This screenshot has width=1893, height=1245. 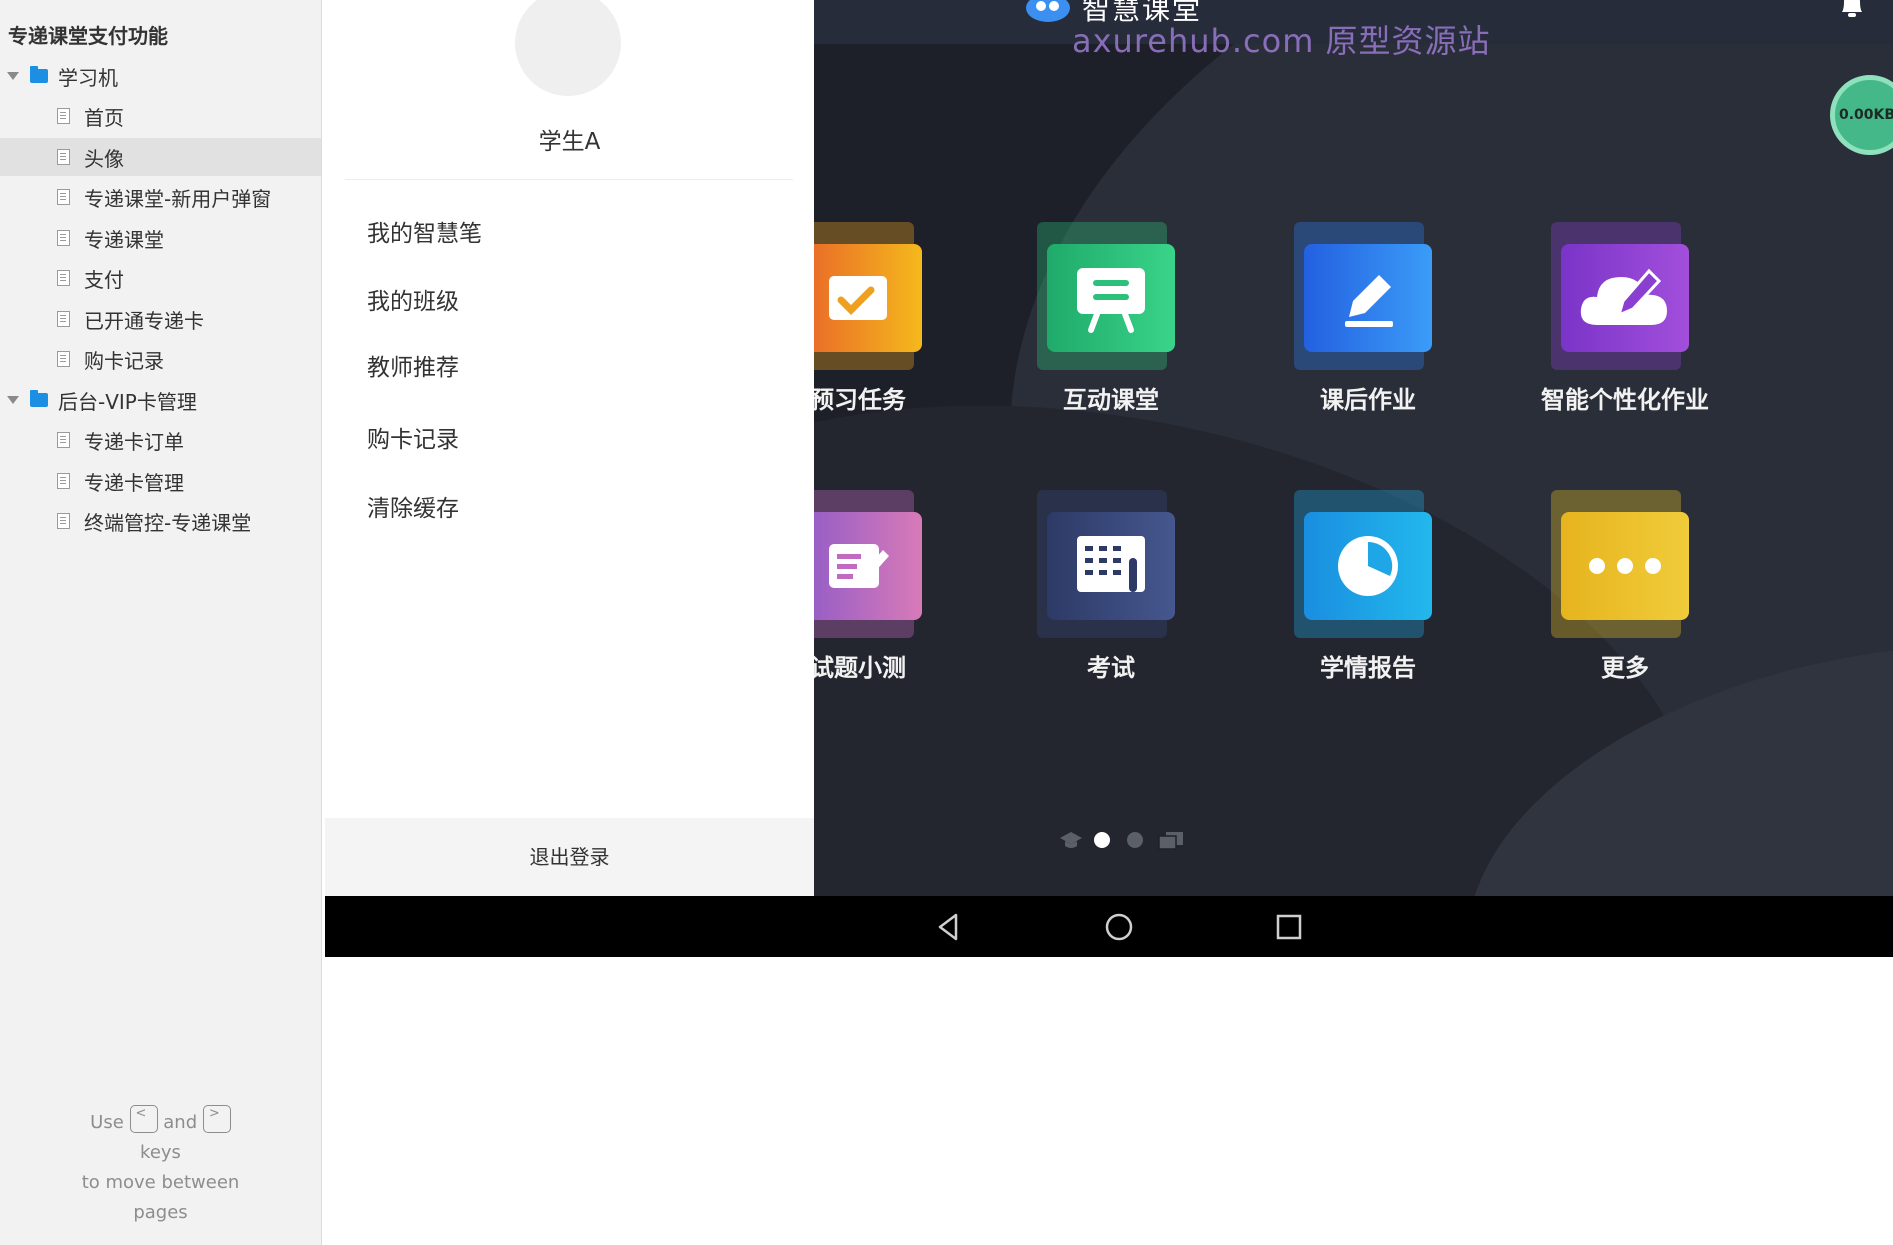 What do you see at coordinates (860, 400) in the screenshot?
I see `tile-label: 预习任务` at bounding box center [860, 400].